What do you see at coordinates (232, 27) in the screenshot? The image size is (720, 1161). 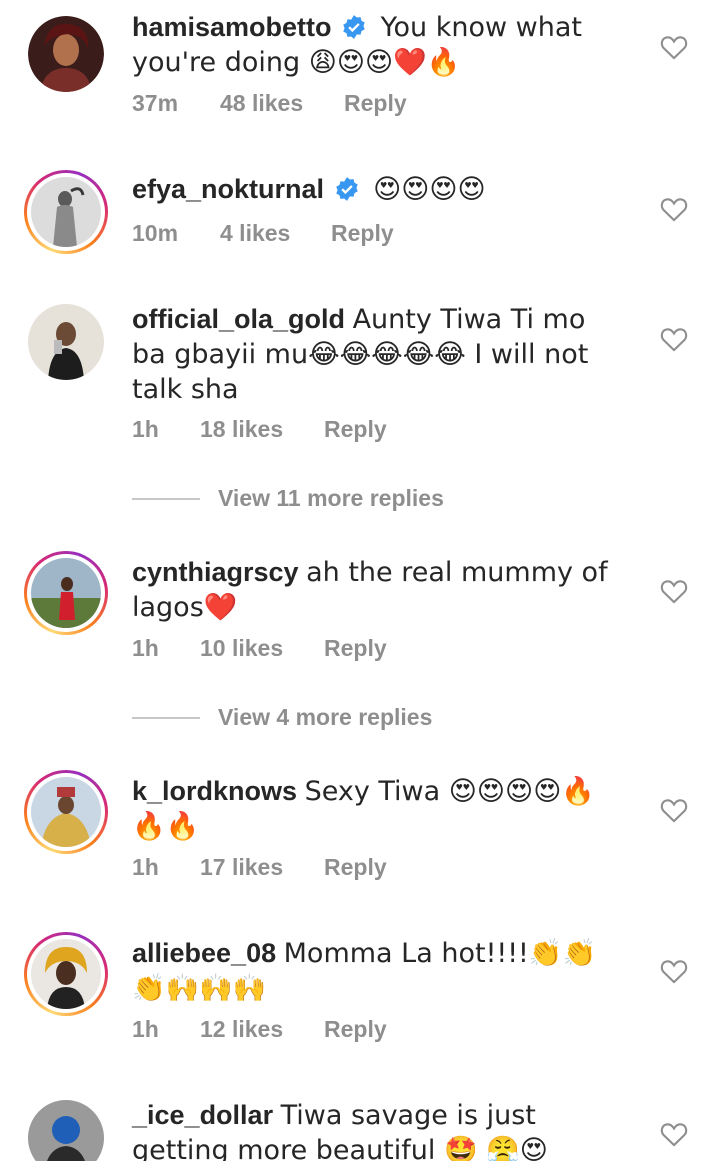 I see `username: hamisamobetto` at bounding box center [232, 27].